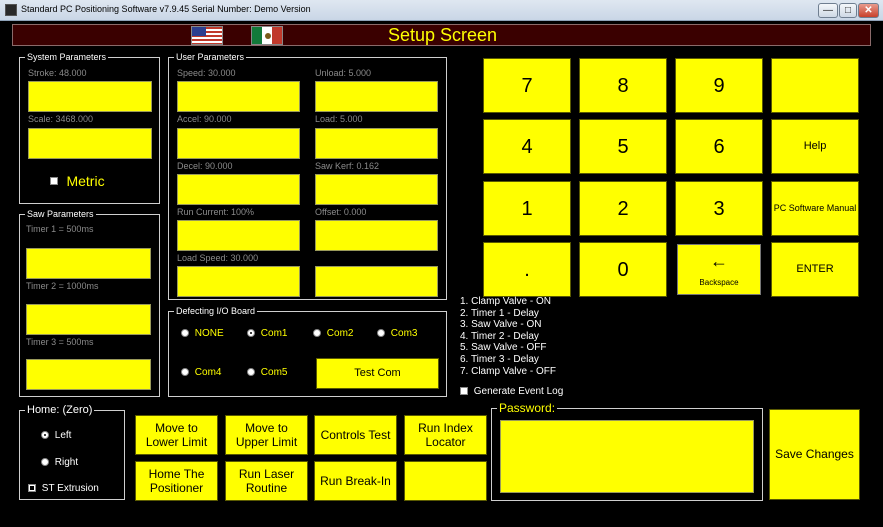  What do you see at coordinates (623, 146) in the screenshot?
I see `key-5-button: 5` at bounding box center [623, 146].